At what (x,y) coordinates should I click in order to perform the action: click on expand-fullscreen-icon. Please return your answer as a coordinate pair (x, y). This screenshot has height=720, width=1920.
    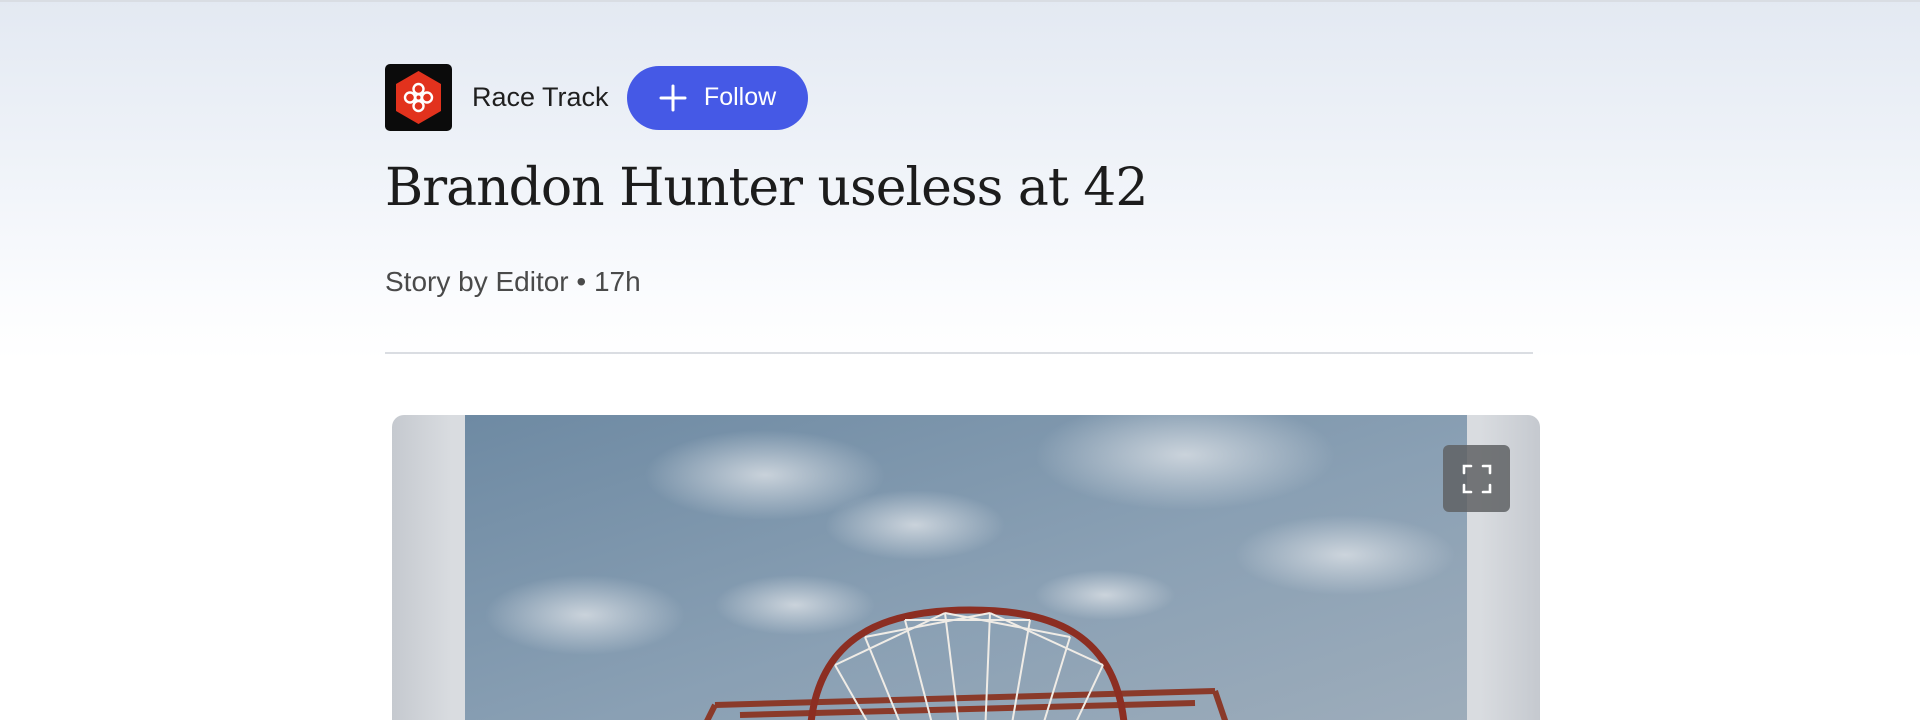
    Looking at the image, I should click on (1476, 478).